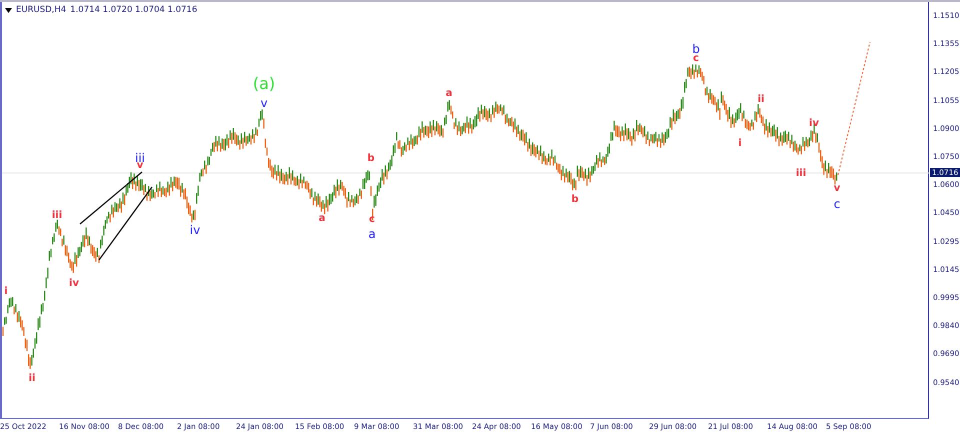 The width and height of the screenshot is (960, 433). Describe the element at coordinates (134, 10) in the screenshot. I see `quote-values: 1.0714 1.0720 1.0704 1.0716` at that location.